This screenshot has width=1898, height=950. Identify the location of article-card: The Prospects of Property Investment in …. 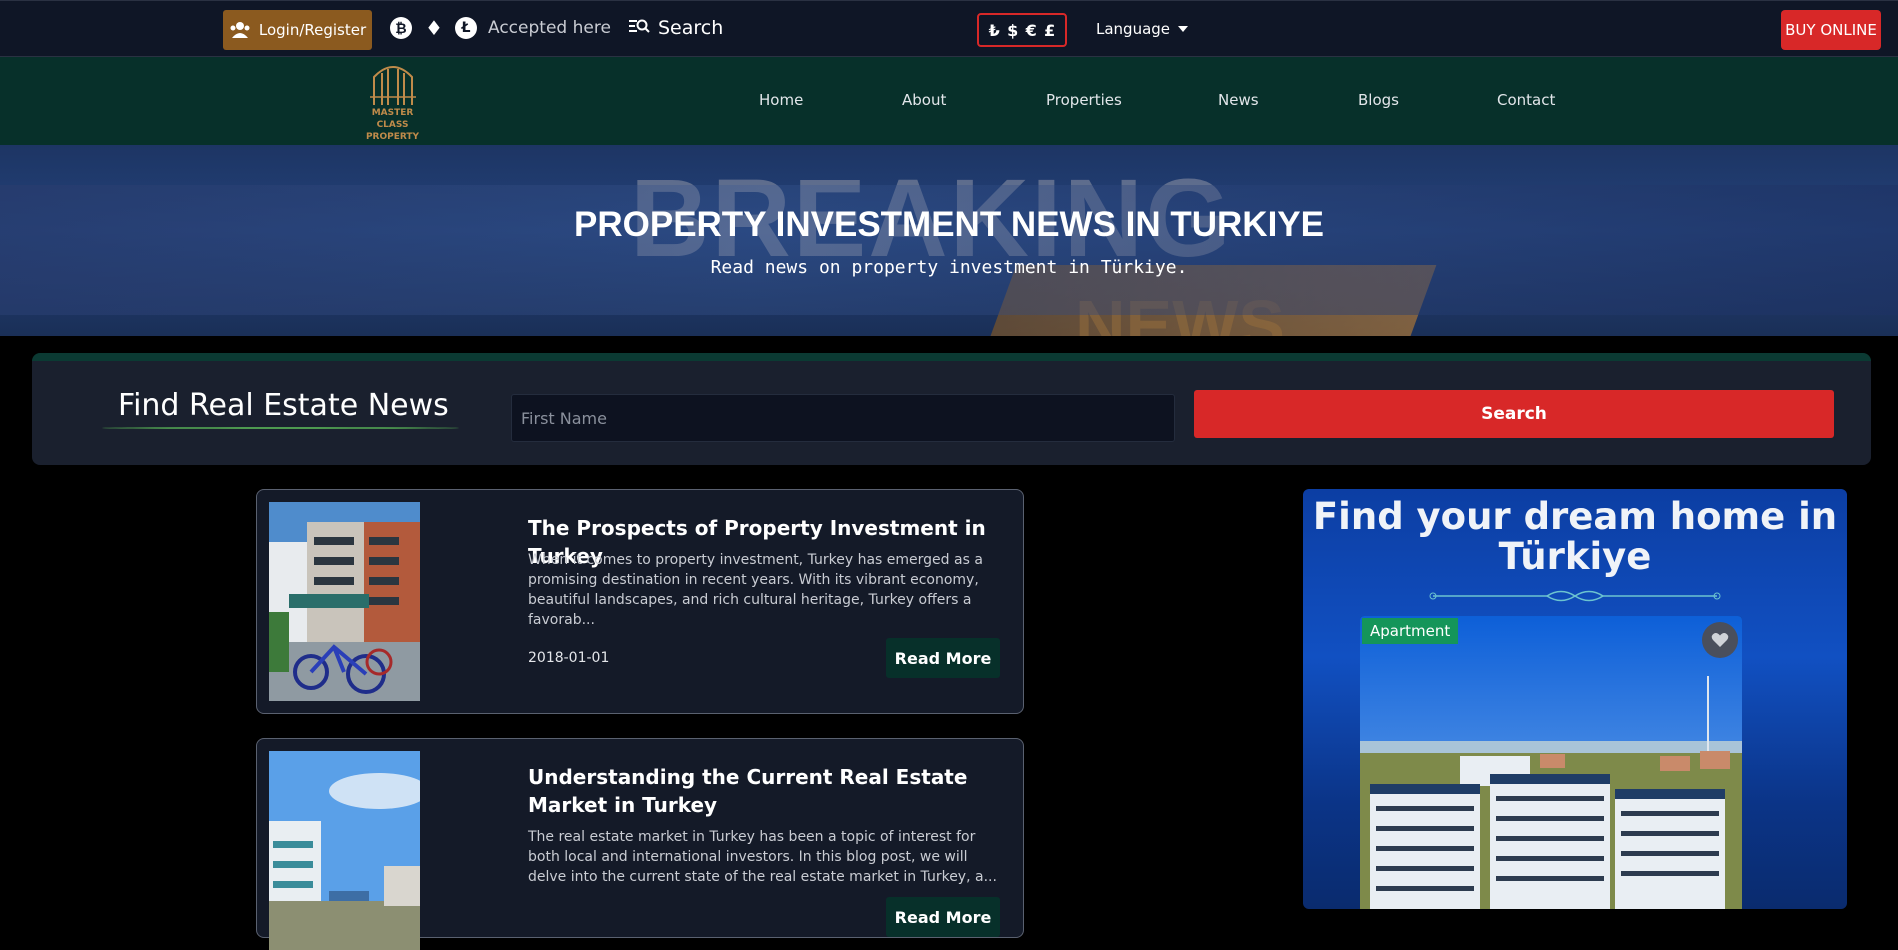
(640, 601).